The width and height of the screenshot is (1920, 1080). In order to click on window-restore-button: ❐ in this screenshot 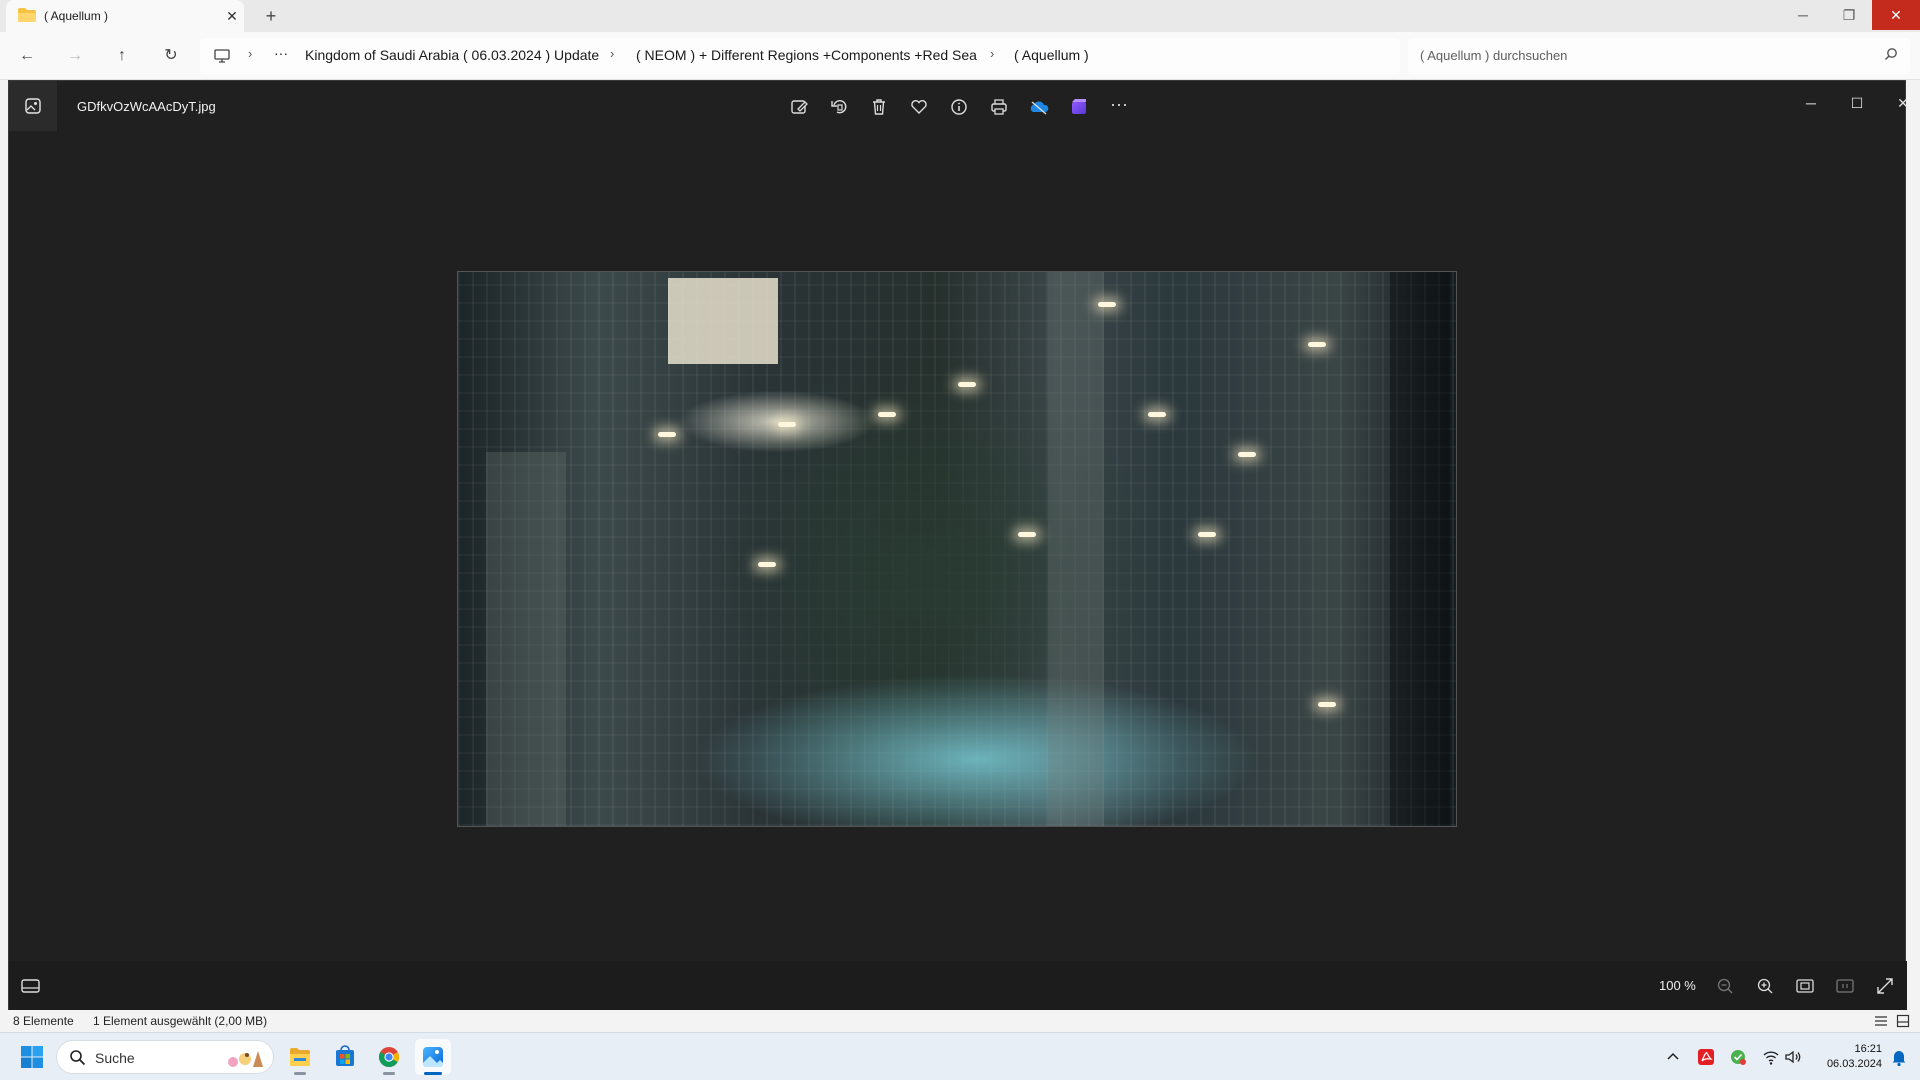, I will do `click(1849, 15)`.